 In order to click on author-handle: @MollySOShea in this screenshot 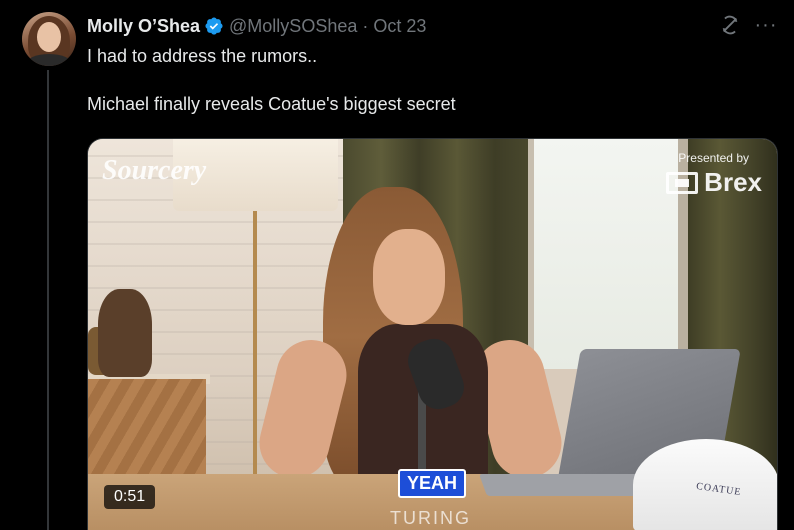, I will do `click(293, 26)`.